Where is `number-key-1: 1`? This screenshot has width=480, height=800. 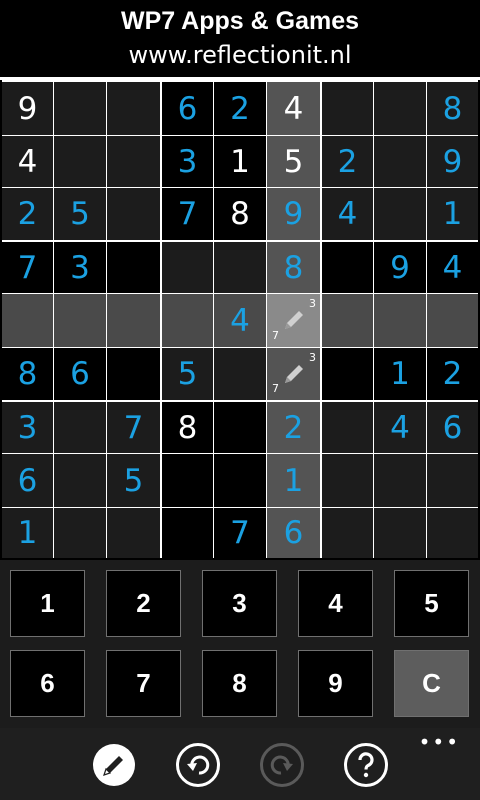
number-key-1: 1 is located at coordinates (47, 603).